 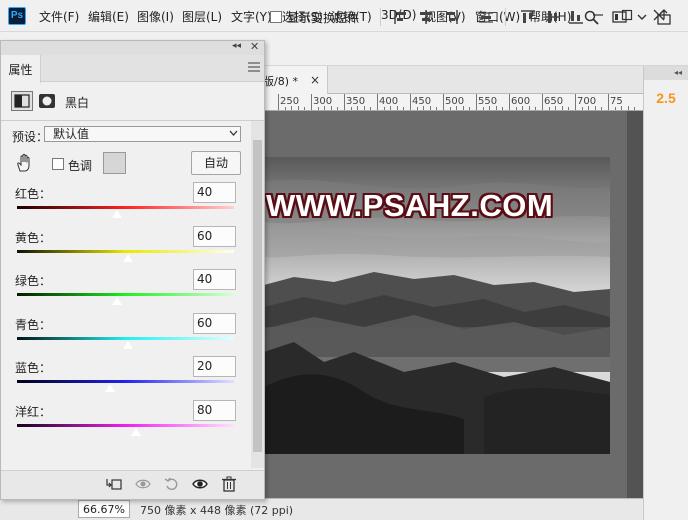 What do you see at coordinates (401, 17) in the screenshot?
I see `align-left-icon` at bounding box center [401, 17].